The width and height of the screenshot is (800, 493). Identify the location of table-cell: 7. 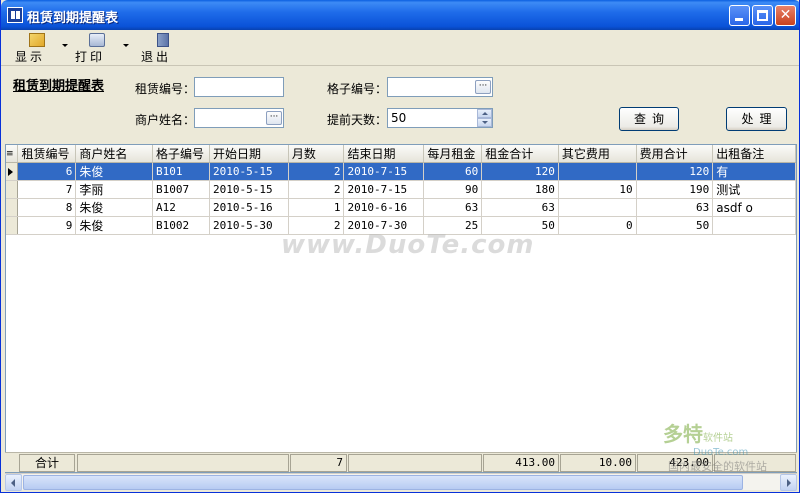
(47, 189).